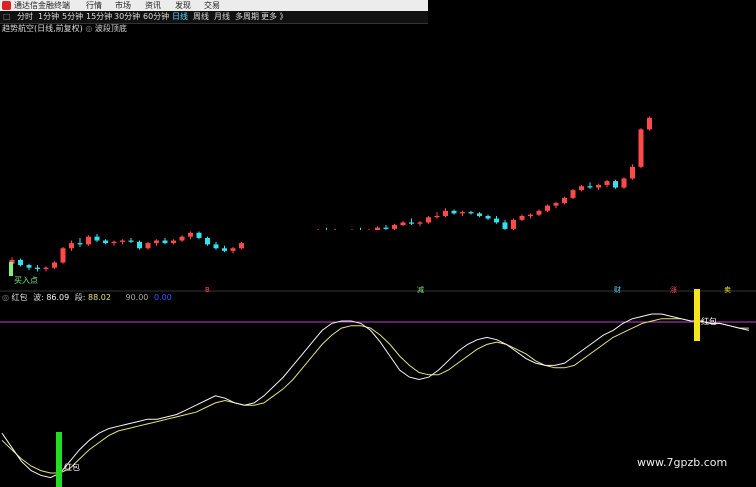 The image size is (756, 487). Describe the element at coordinates (7, 297) in the screenshot. I see `sub-indicator-icon: ◎` at that location.